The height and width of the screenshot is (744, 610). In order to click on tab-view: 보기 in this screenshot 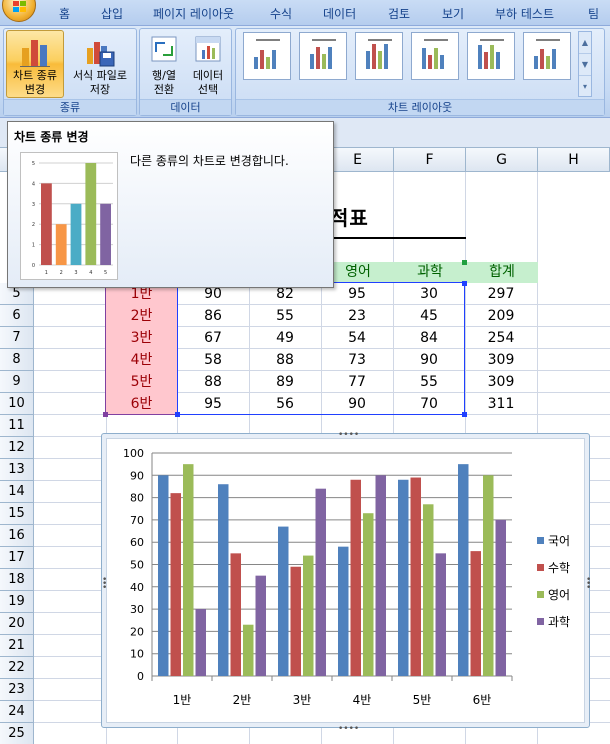, I will do `click(453, 13)`.